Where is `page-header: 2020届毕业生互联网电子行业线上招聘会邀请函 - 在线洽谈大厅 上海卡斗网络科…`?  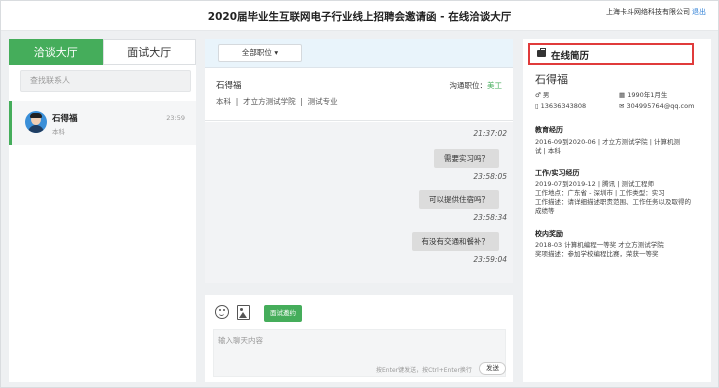
page-header: 2020届毕业生互联网电子行业线上招聘会邀请函 - 在线洽谈大厅 上海卡斗网络科… is located at coordinates (359, 16).